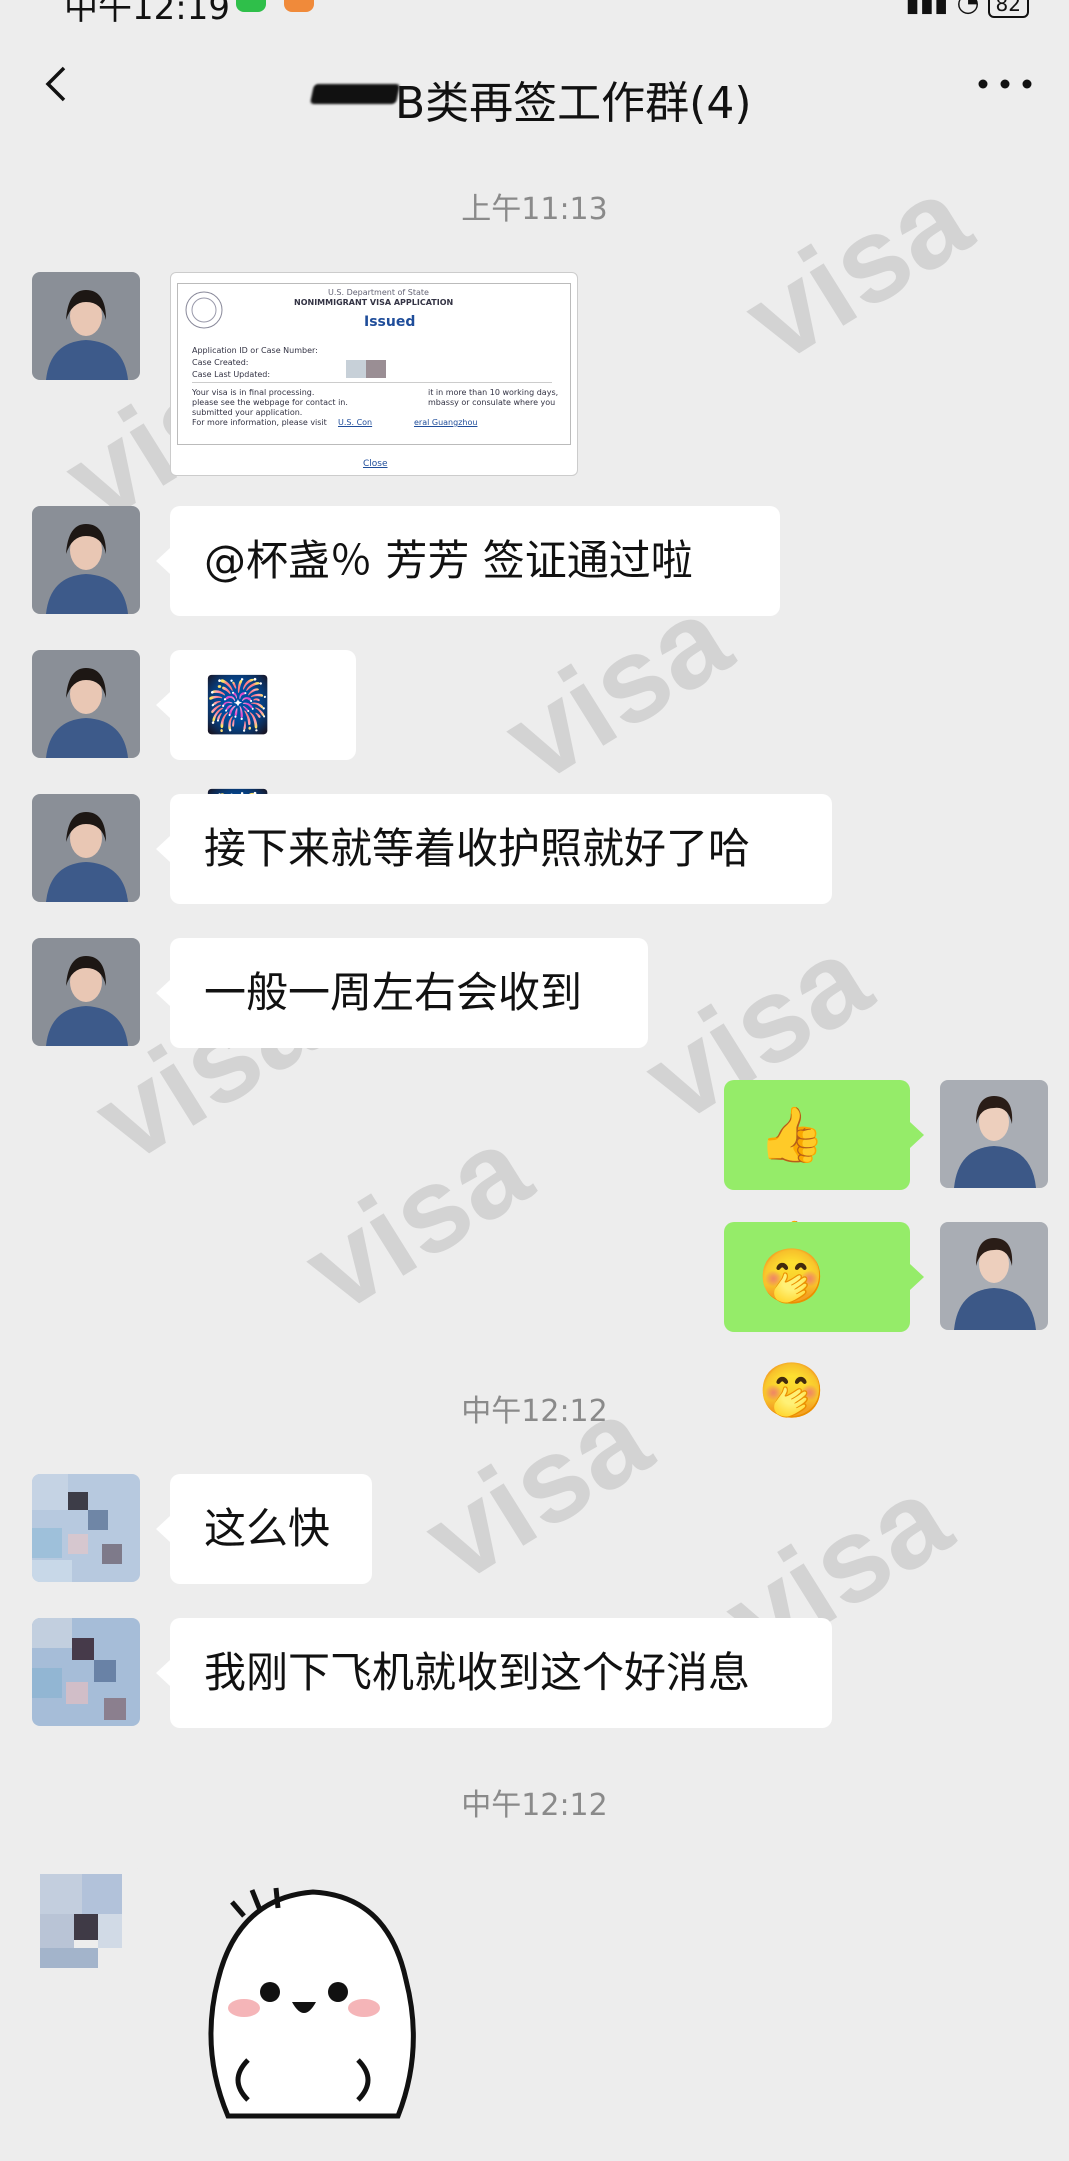 The image size is (1069, 2161). Describe the element at coordinates (393, 992) in the screenshot. I see `message-text: 一般一周左右会收到` at that location.